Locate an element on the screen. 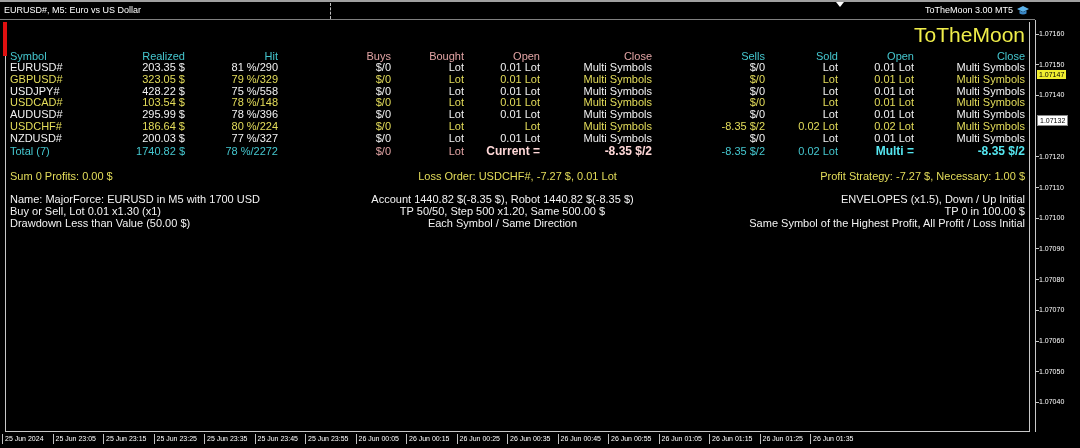  total-cell-text: 0.02 Lot is located at coordinates (817, 150).